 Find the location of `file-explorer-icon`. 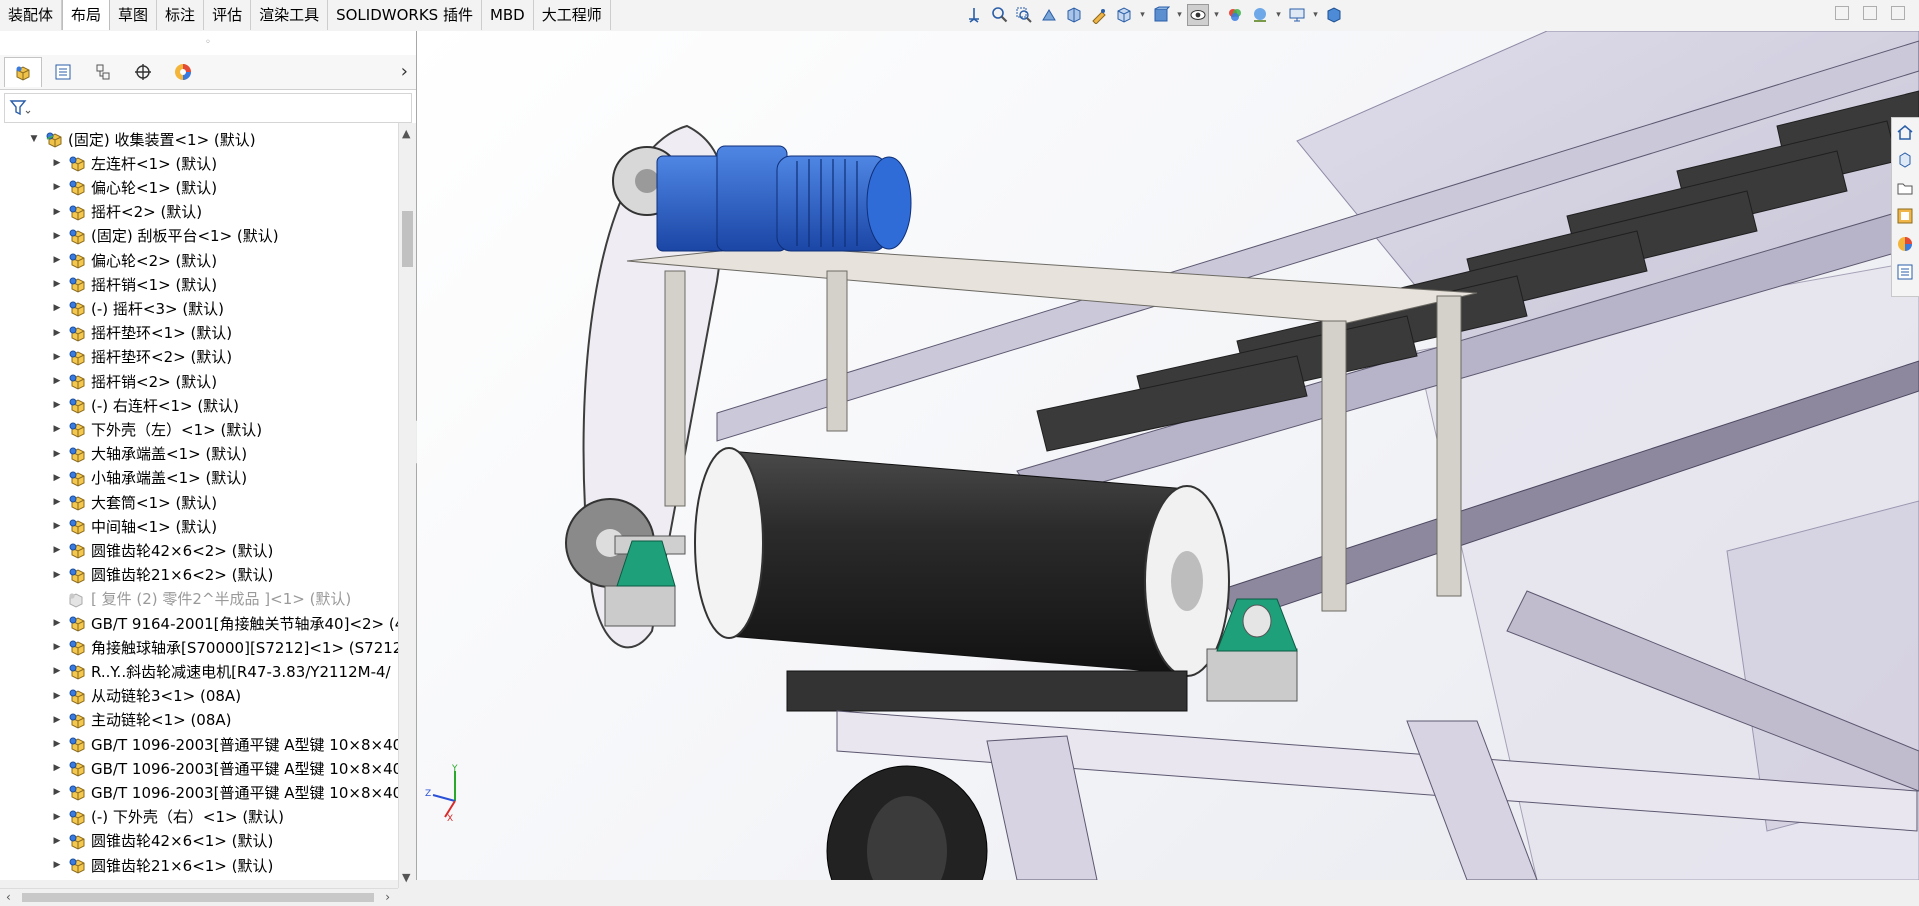

file-explorer-icon is located at coordinates (1905, 188).